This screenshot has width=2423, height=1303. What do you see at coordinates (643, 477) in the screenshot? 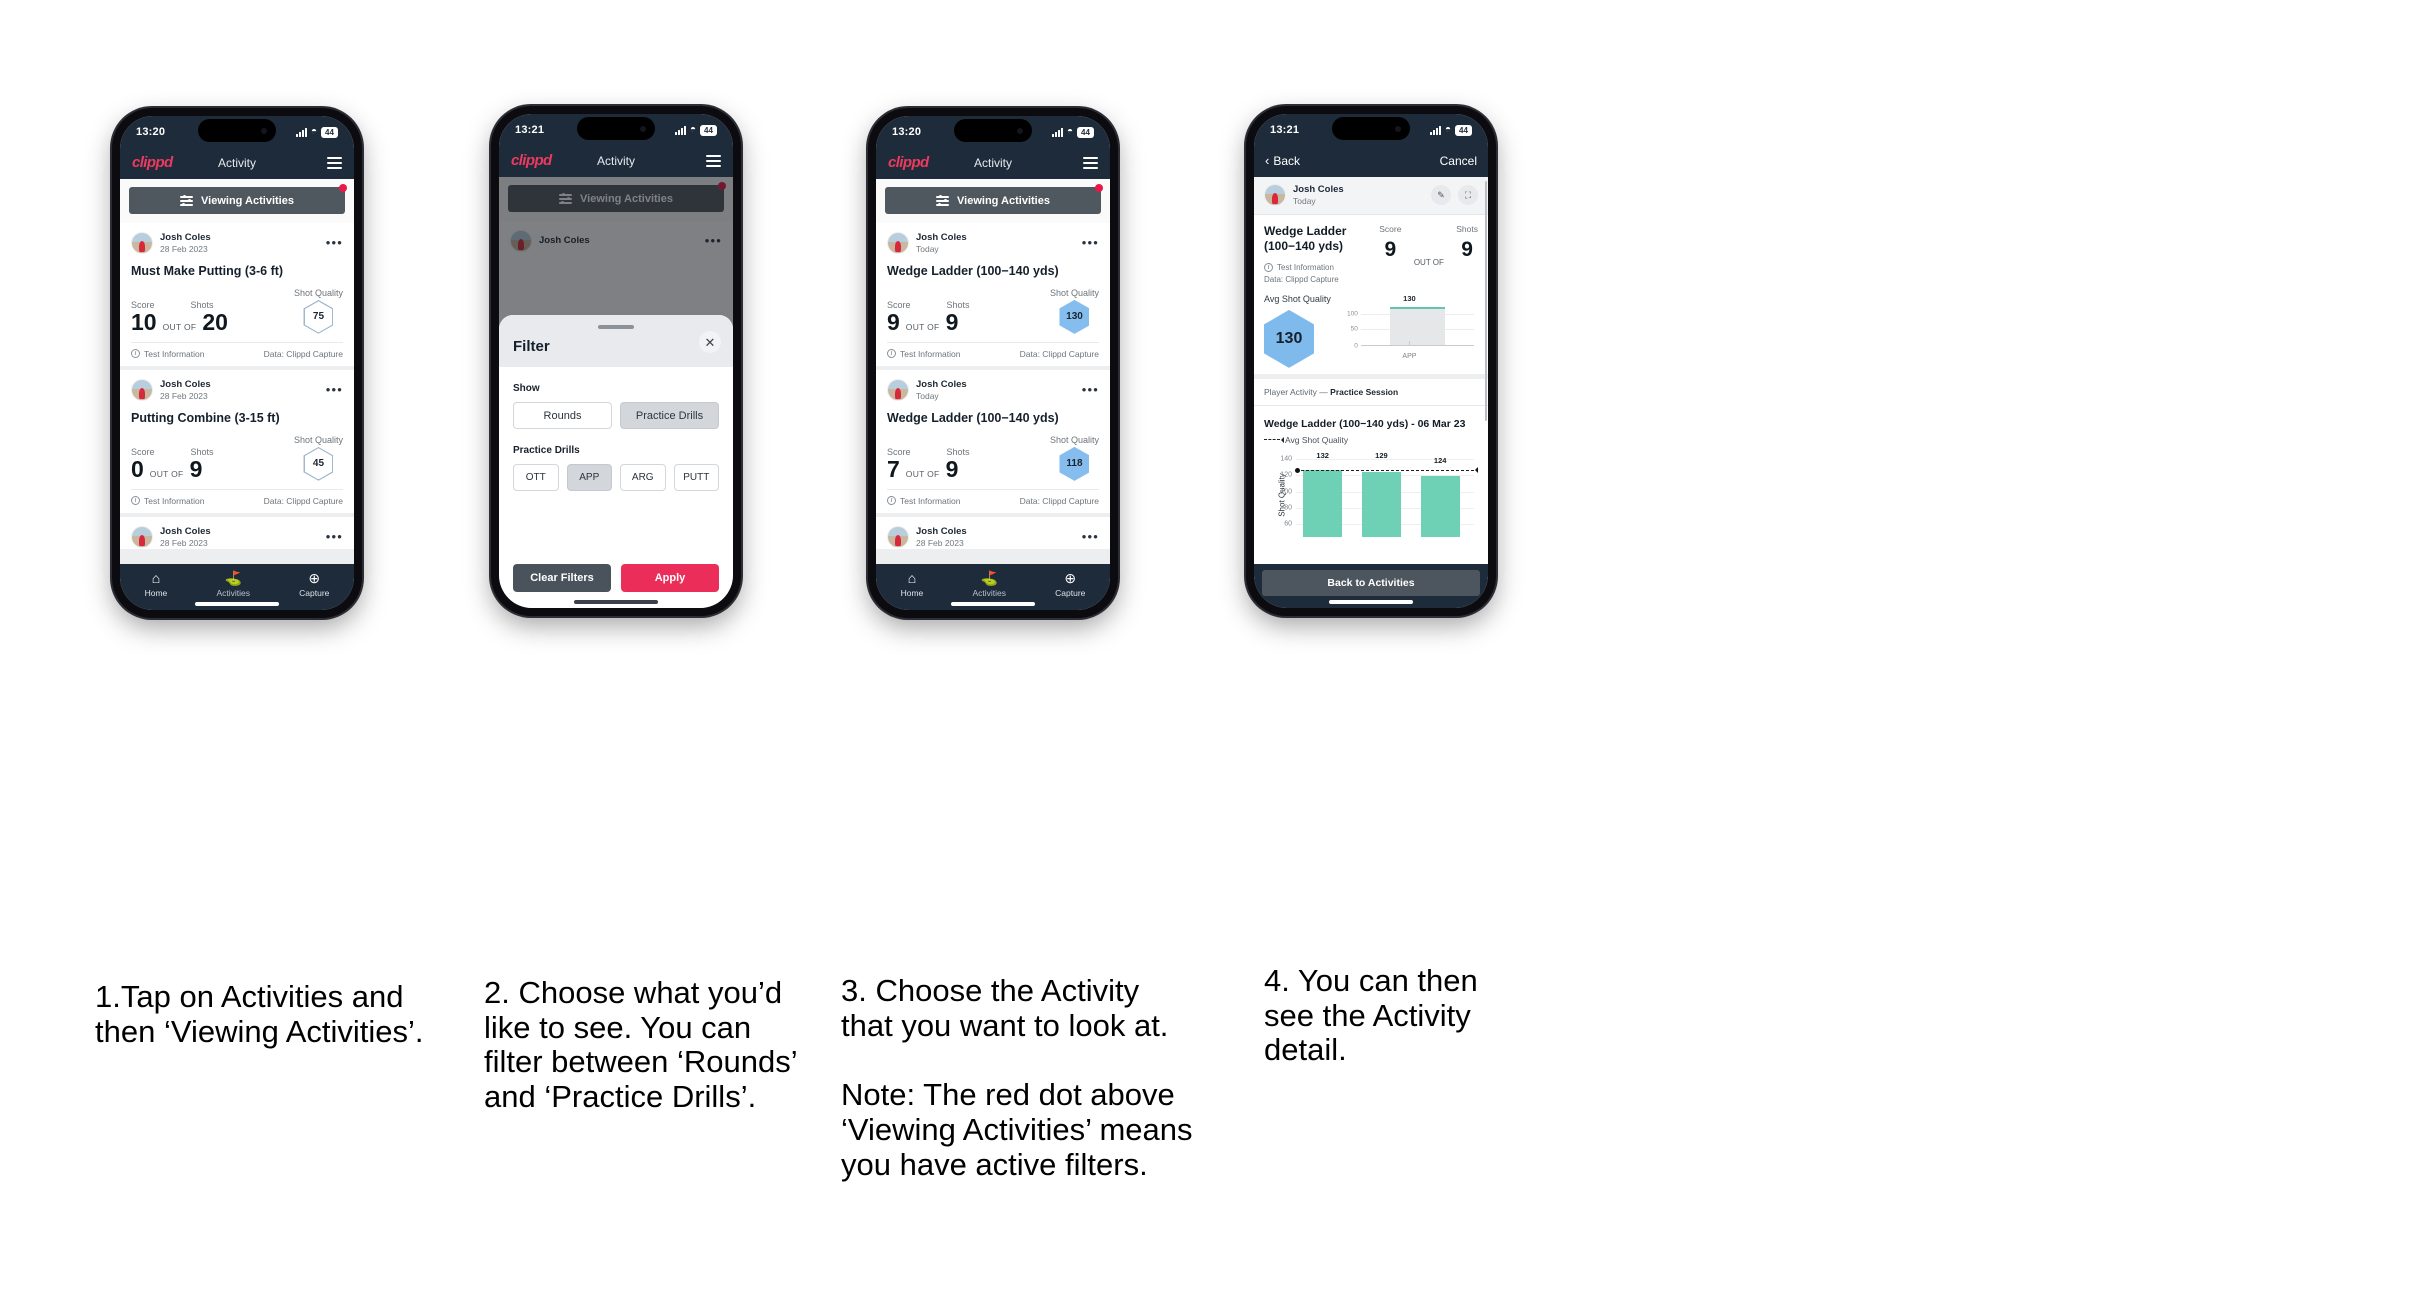
I see `chip-arg: ARG` at bounding box center [643, 477].